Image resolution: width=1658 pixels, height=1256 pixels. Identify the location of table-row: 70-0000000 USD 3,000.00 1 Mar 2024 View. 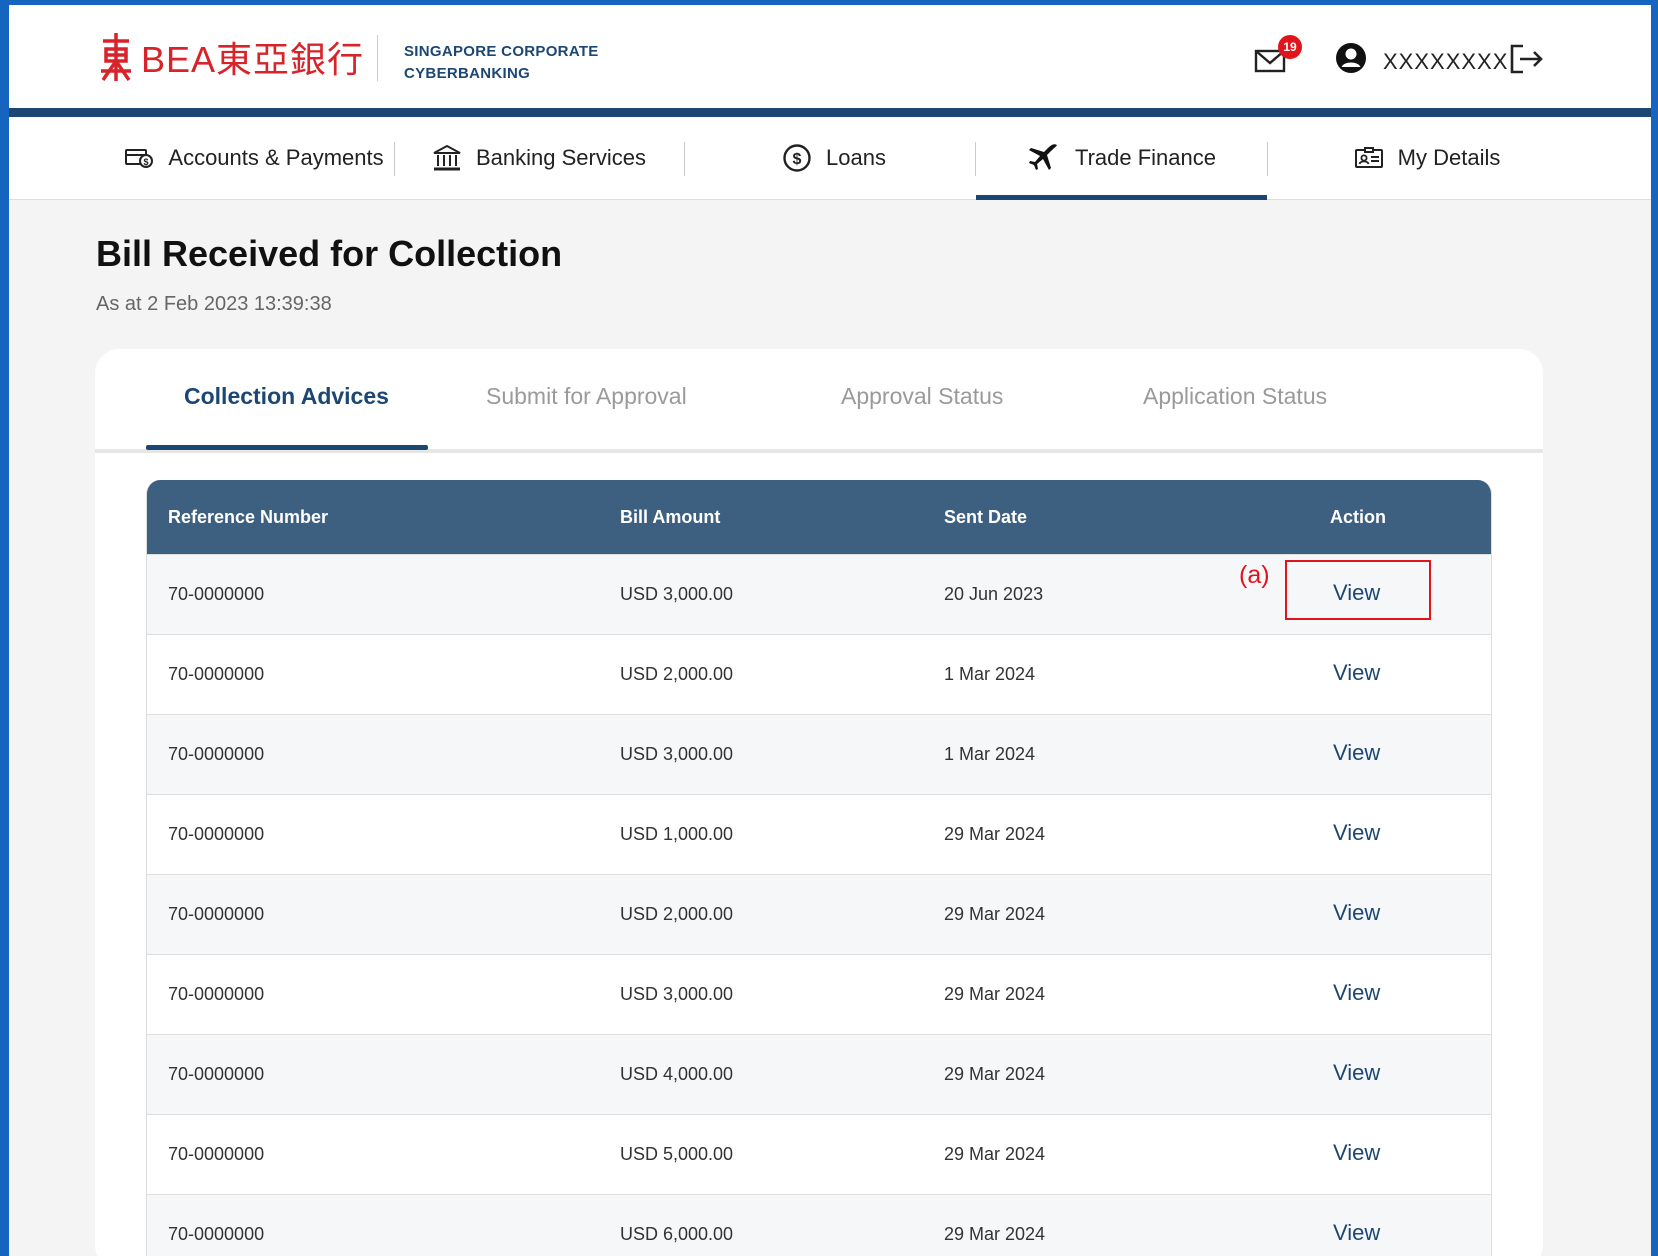
(819, 754).